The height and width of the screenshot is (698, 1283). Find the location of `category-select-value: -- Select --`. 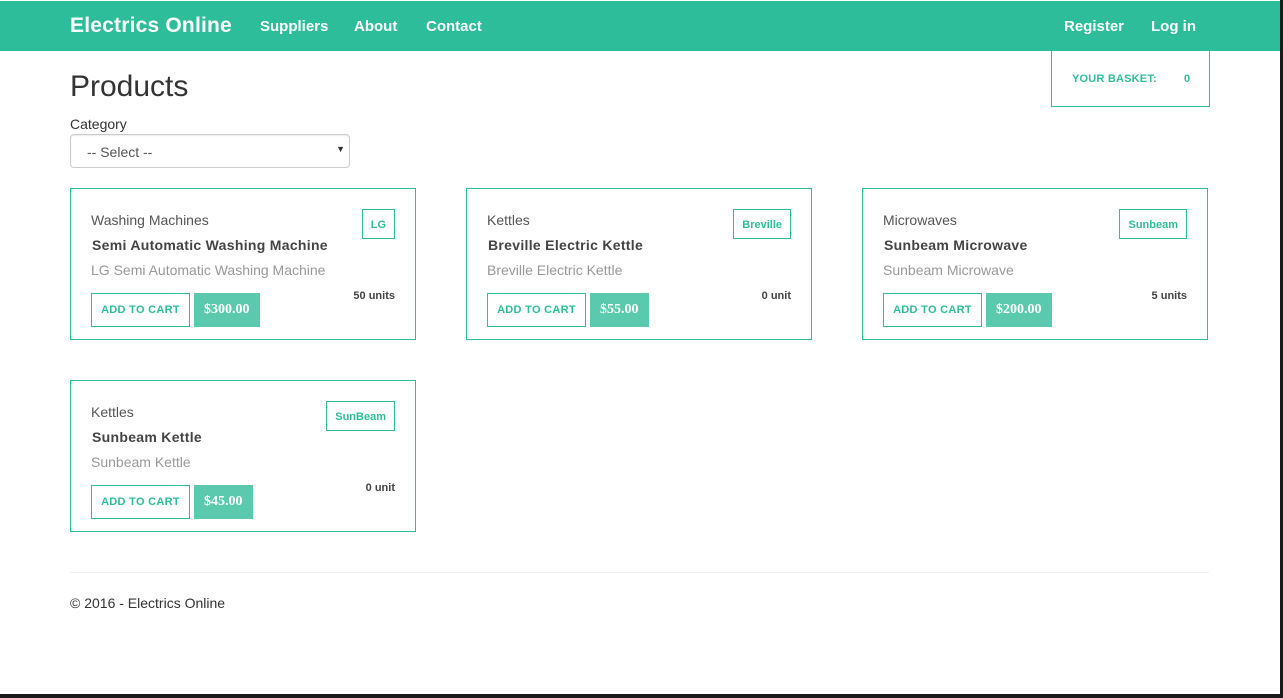

category-select-value: -- Select -- is located at coordinates (120, 152).